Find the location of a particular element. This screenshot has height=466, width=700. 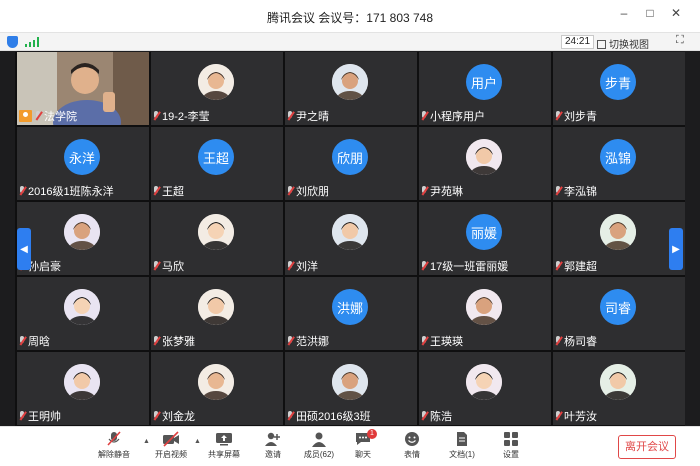

host-icon is located at coordinates (25, 116).